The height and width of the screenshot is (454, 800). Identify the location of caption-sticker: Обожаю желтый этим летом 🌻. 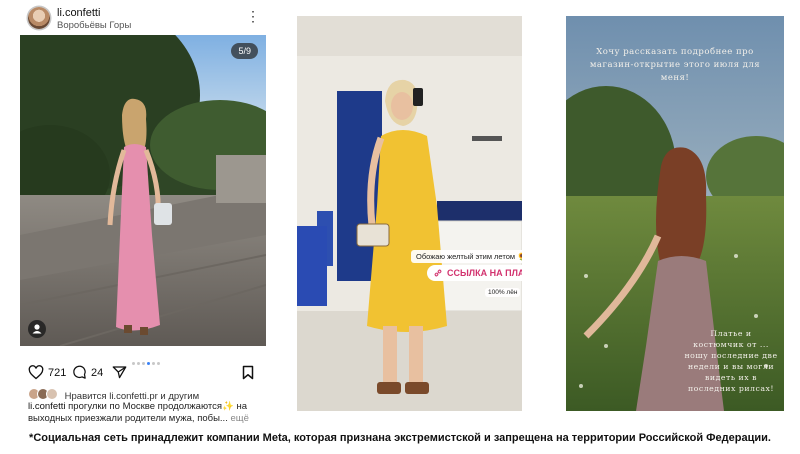
(466, 256).